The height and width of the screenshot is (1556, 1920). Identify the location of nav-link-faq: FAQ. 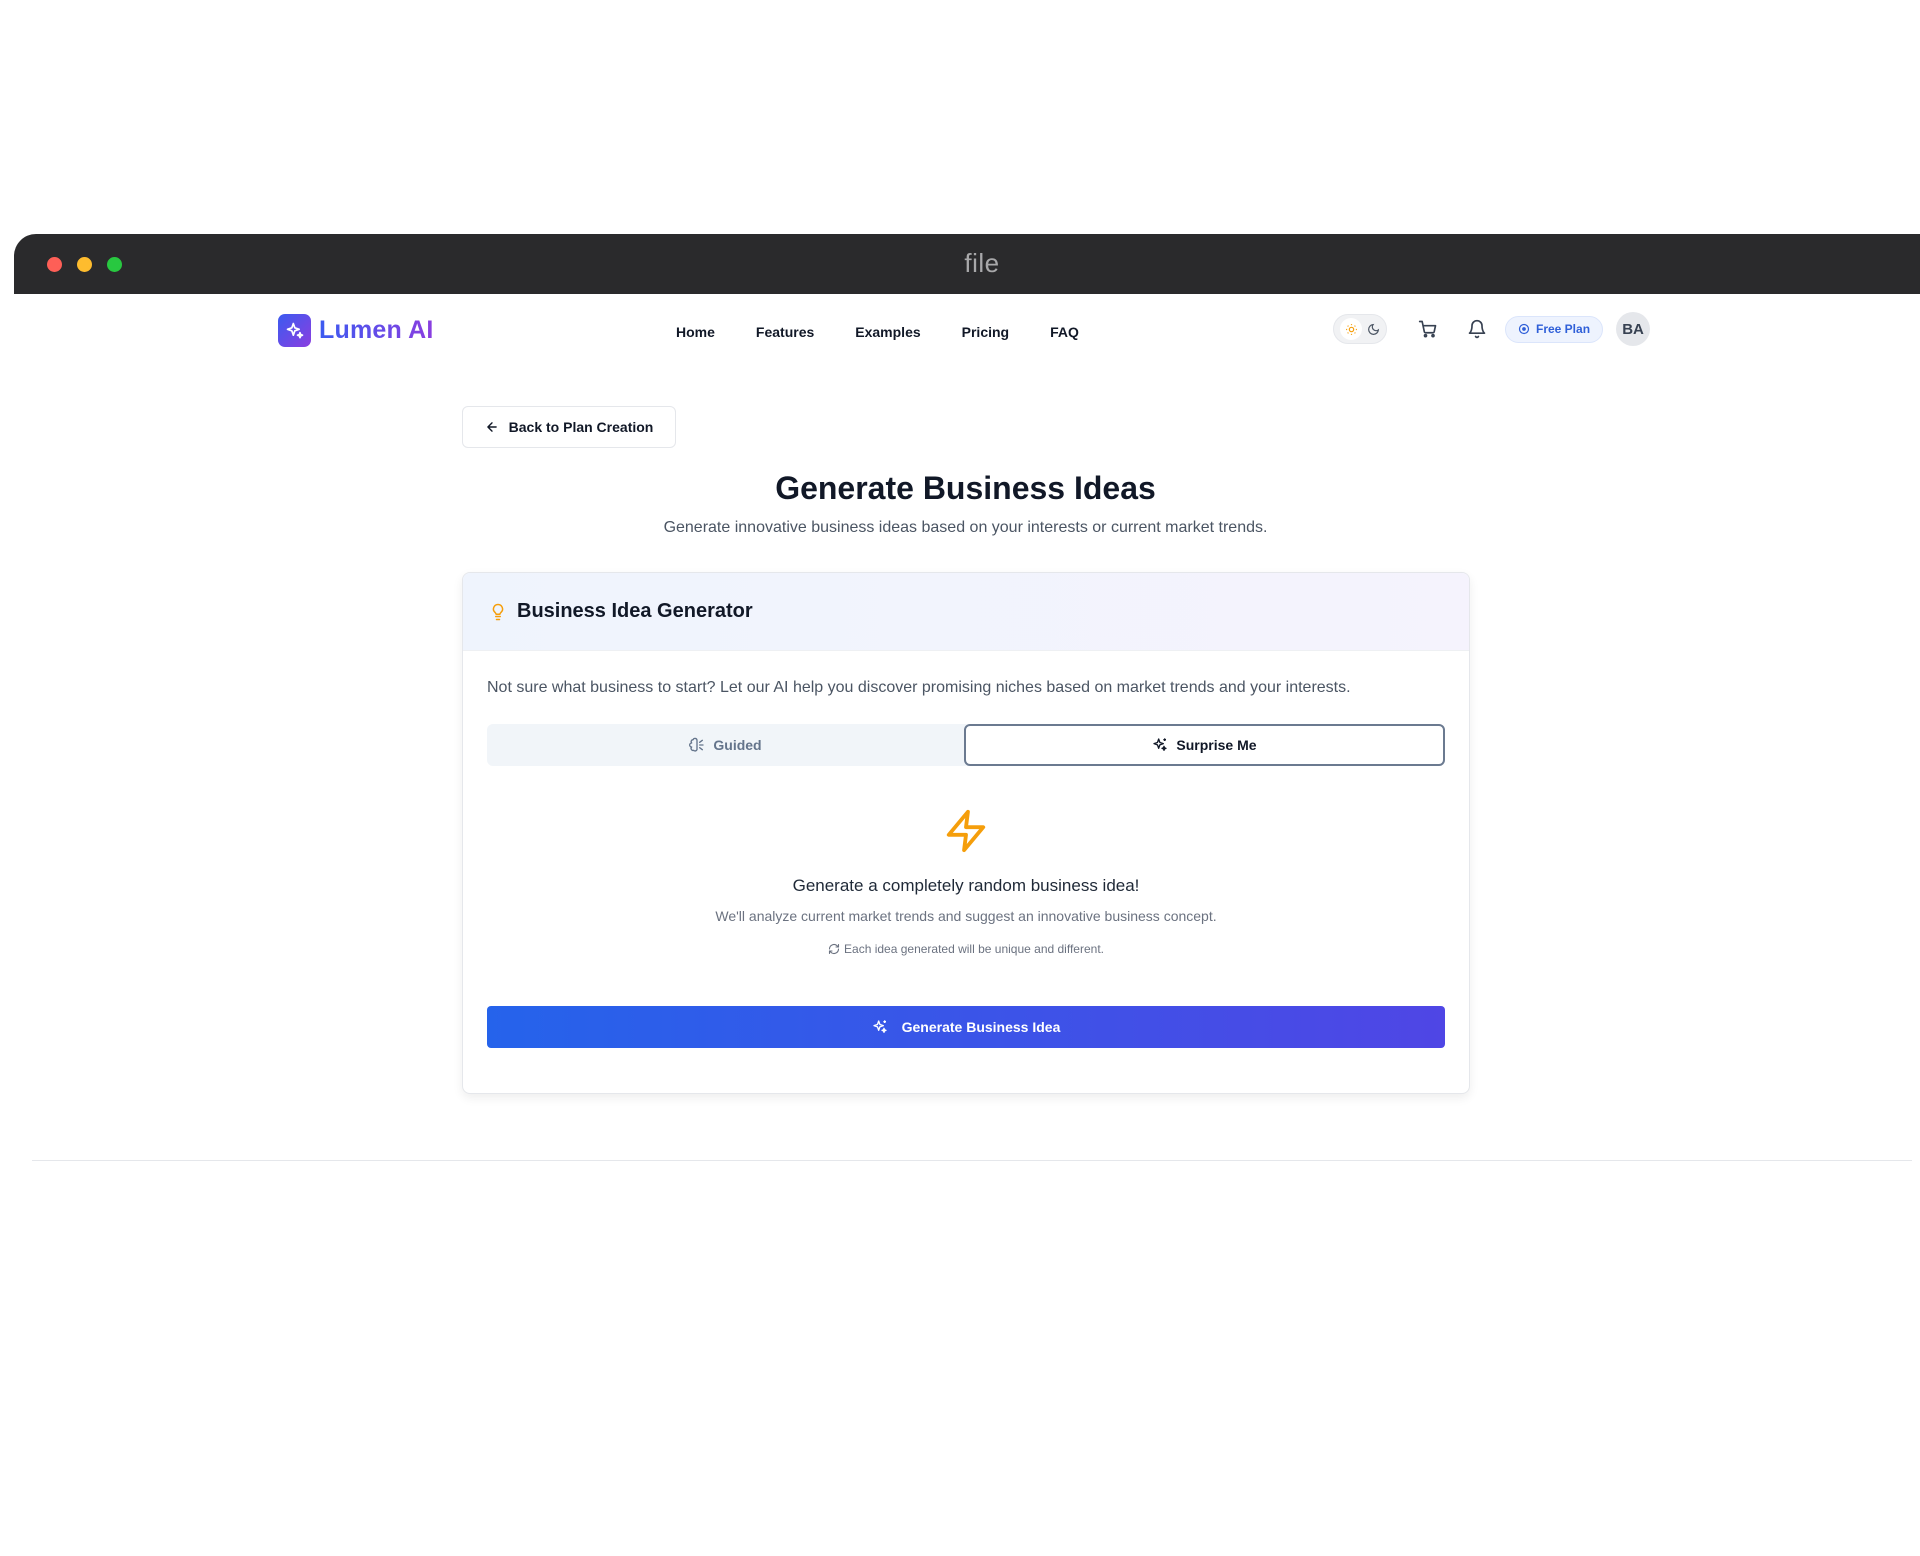
(1064, 332).